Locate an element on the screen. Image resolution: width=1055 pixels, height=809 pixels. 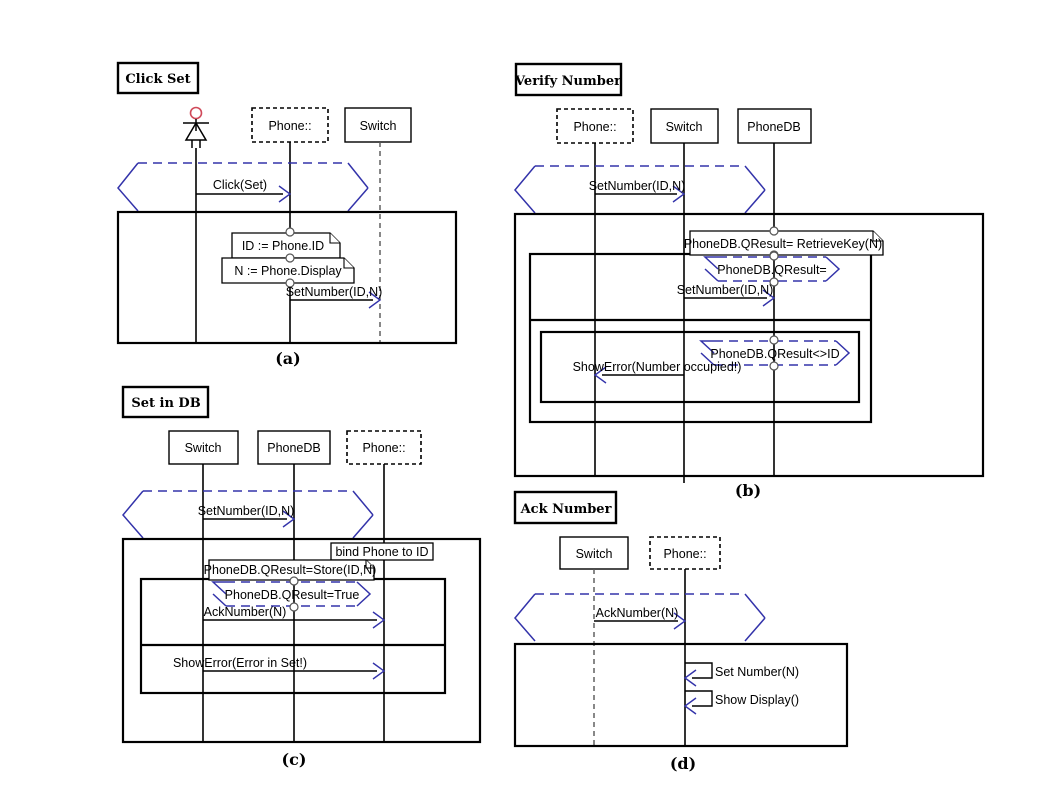
panel-b-lifeline-phone: Phone:: is located at coordinates (595, 126).